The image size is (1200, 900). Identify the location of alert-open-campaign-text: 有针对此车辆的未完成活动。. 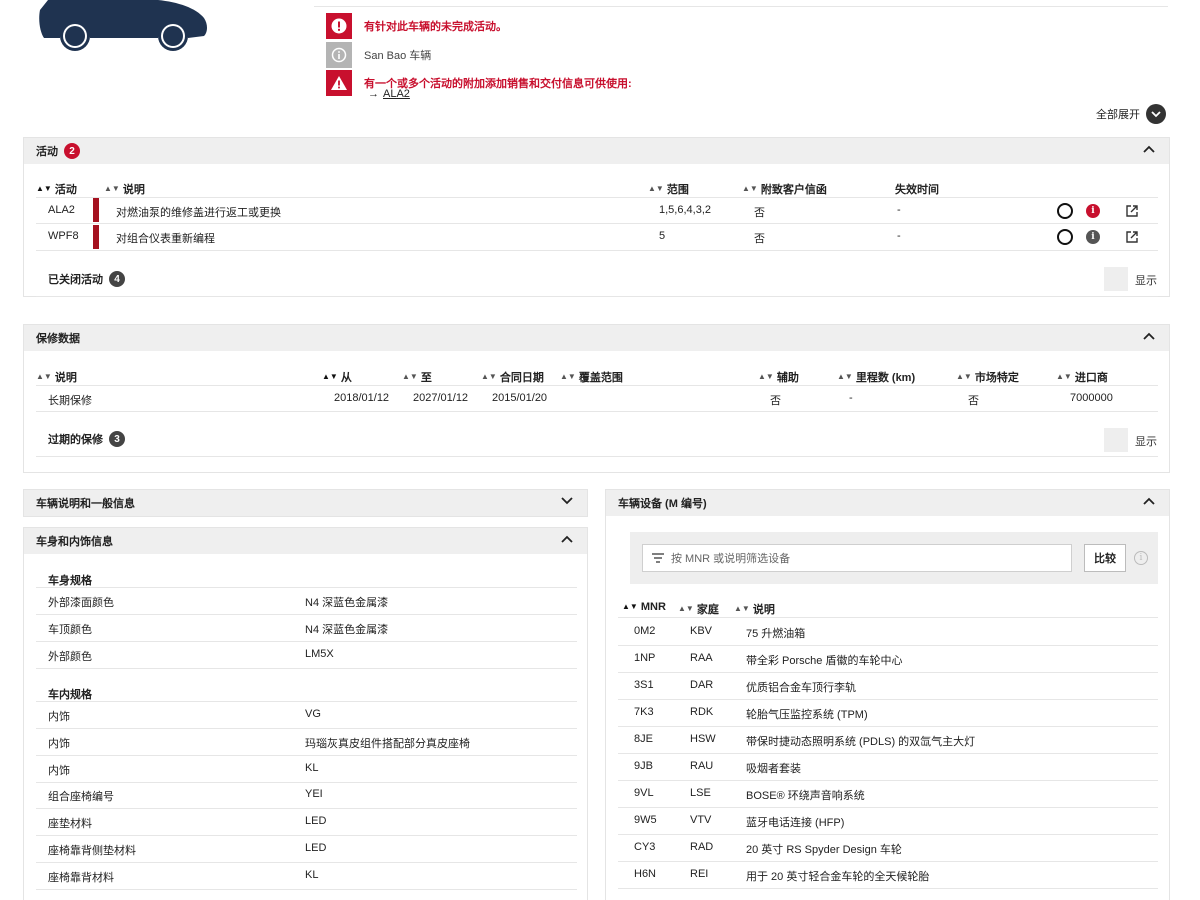
(435, 27).